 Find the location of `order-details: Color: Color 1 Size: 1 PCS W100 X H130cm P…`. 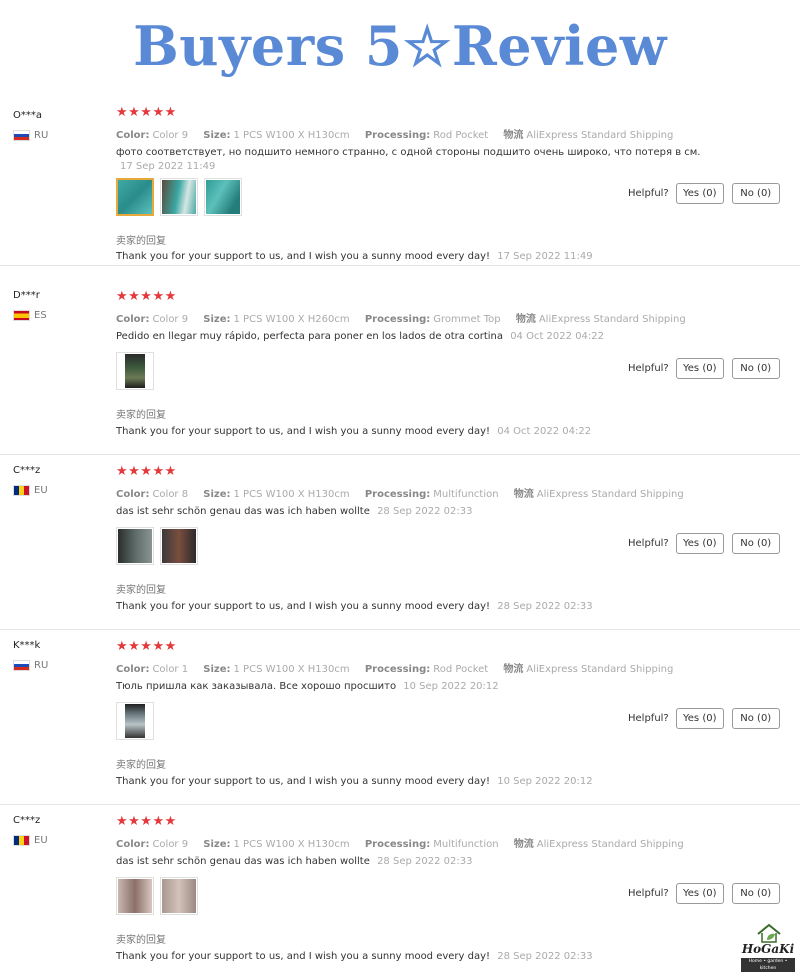

order-details: Color: Color 1 Size: 1 PCS W100 X H130cm P… is located at coordinates (400, 667).